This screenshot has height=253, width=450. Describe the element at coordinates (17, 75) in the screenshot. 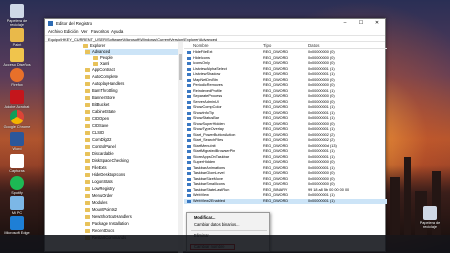

I see `firefox-icon` at that location.